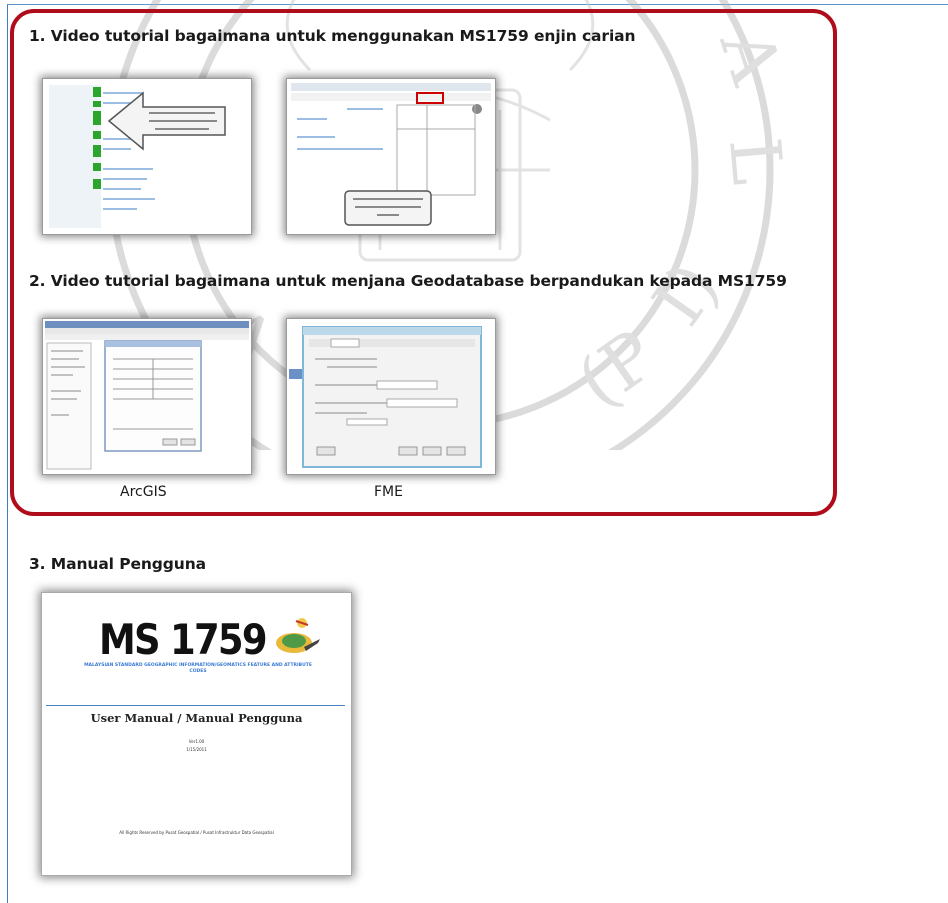 The width and height of the screenshot is (948, 903). I want to click on section-heading-user-manual: 3. Manual Pengguna, so click(118, 564).